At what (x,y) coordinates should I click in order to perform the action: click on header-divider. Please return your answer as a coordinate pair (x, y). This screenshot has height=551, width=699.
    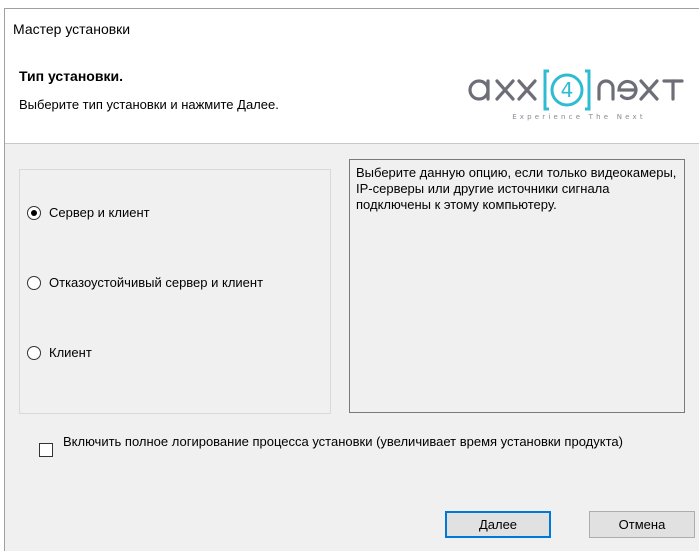
    Looking at the image, I should click on (352, 143).